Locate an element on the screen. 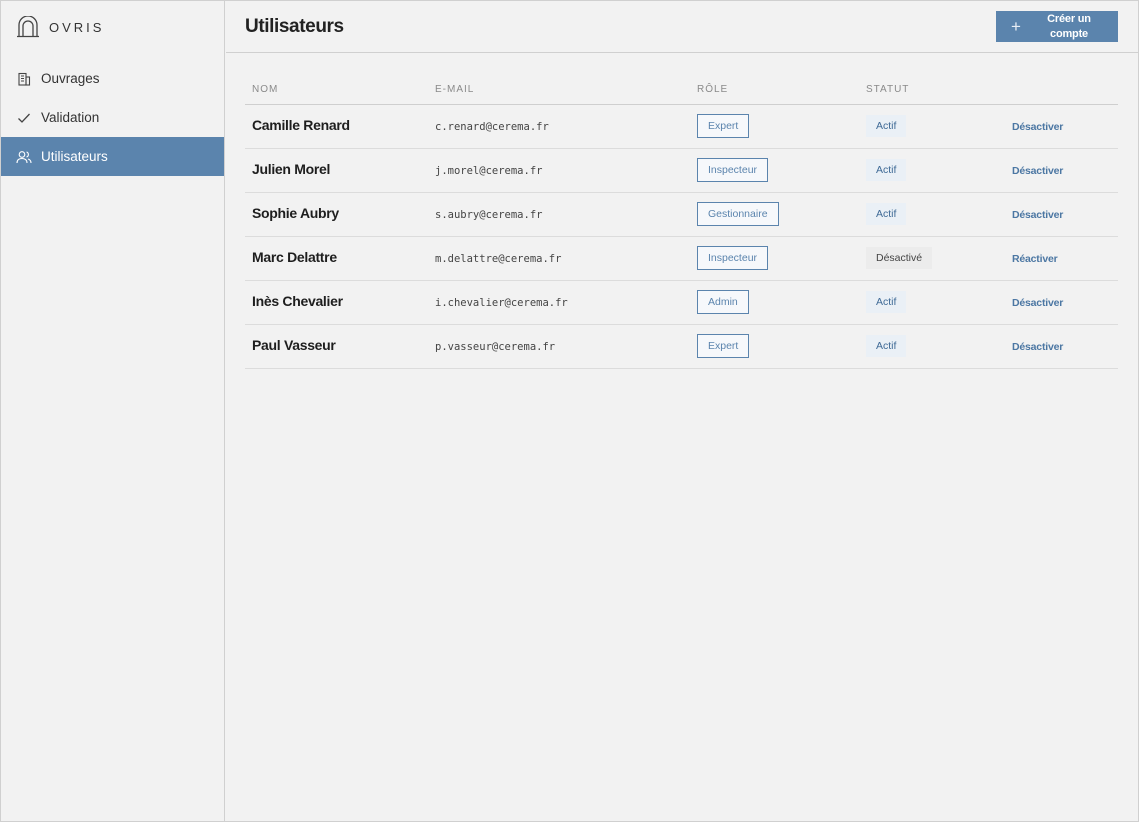 The image size is (1139, 822). brand-name: OVRIS is located at coordinates (77, 27).